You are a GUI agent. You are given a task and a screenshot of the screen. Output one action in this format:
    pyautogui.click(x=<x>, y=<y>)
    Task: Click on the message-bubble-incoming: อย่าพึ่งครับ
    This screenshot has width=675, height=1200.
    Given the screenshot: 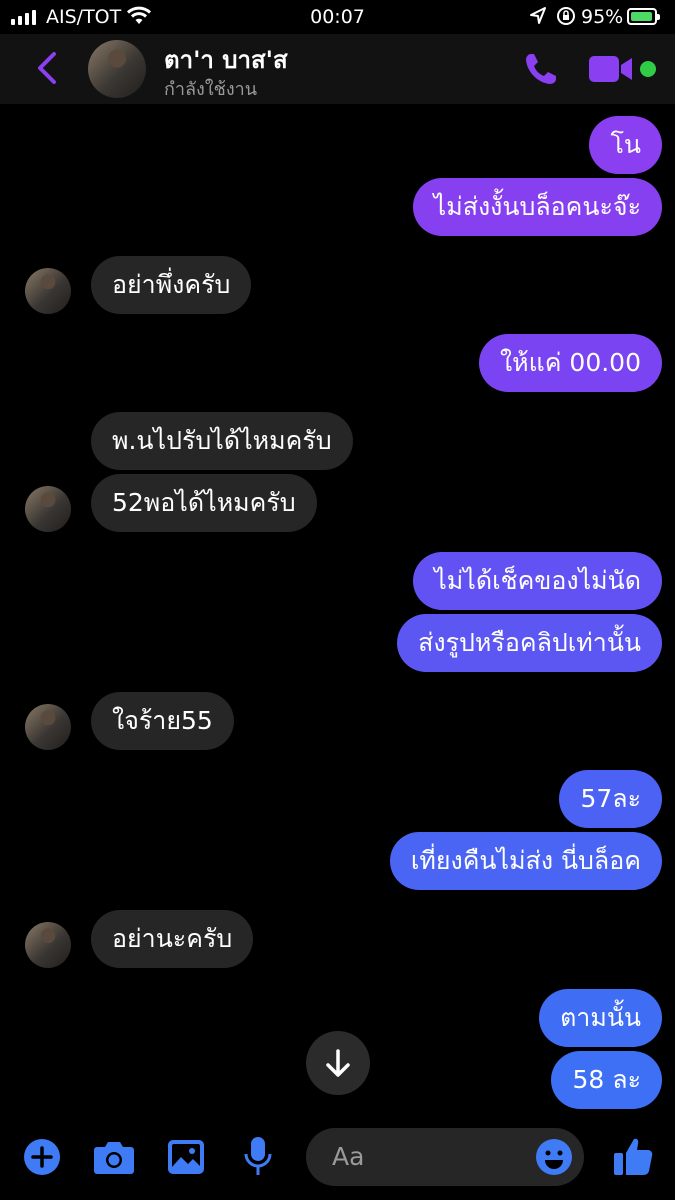 What is the action you would take?
    pyautogui.click(x=171, y=285)
    